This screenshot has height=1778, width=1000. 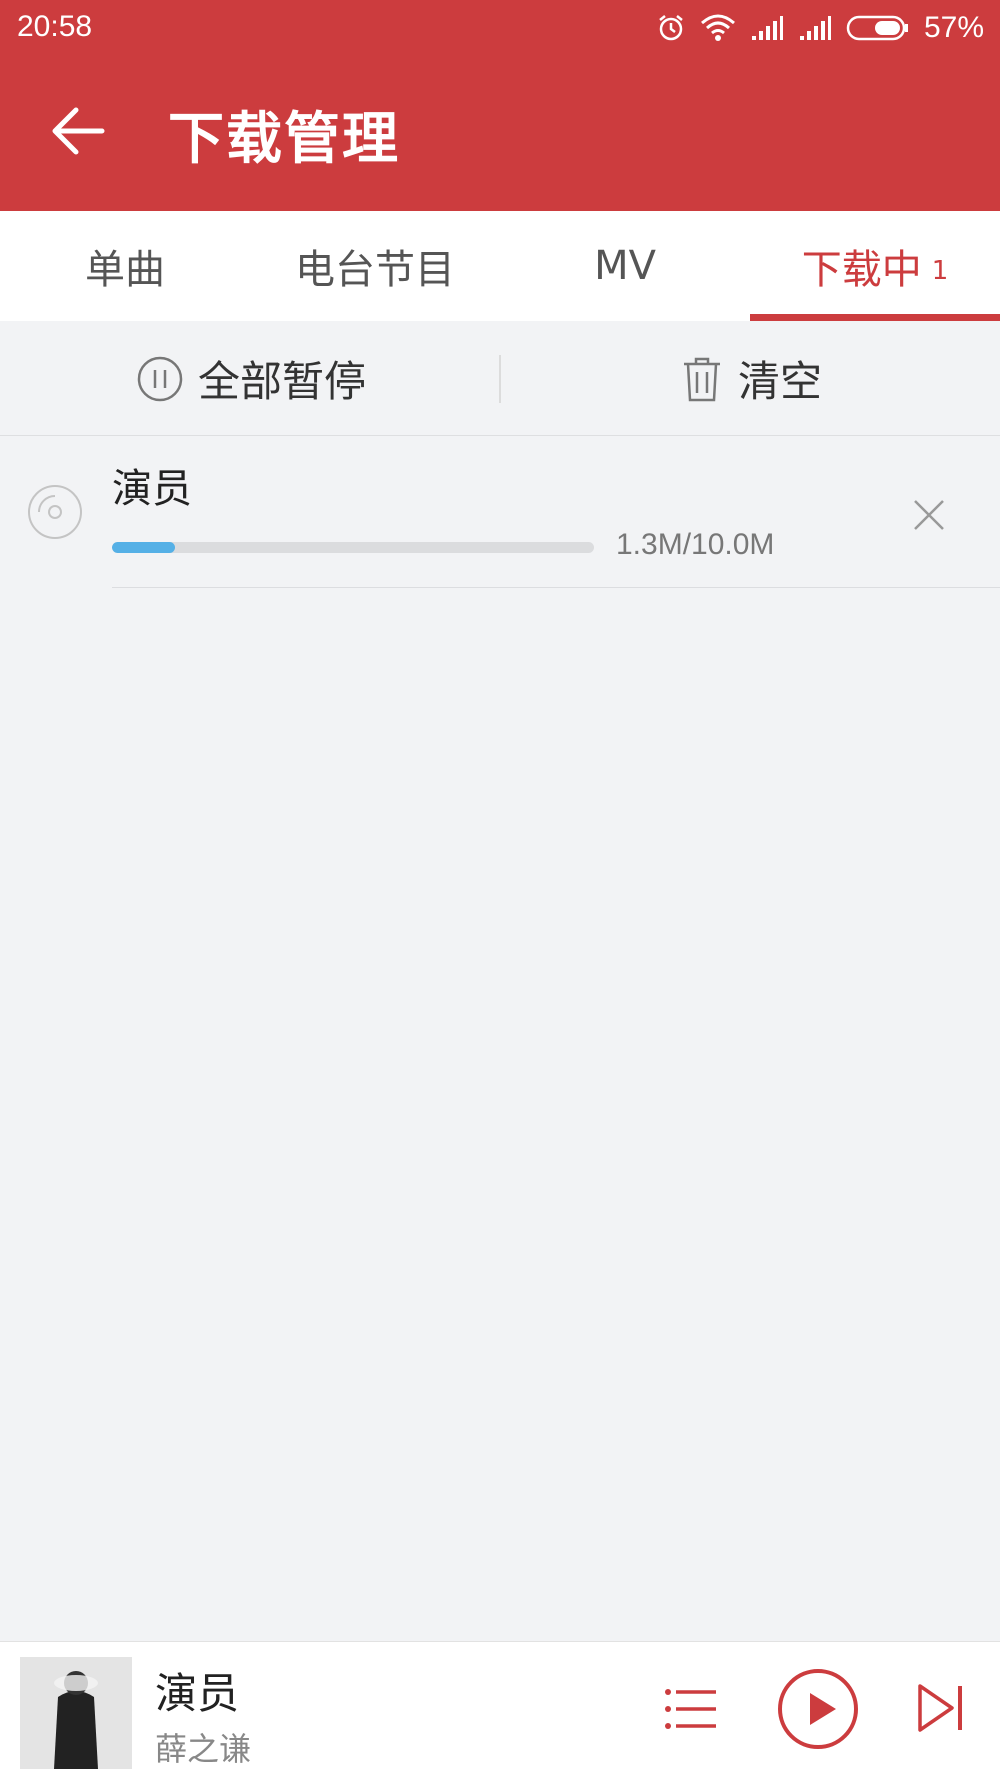 I want to click on tab-label: MV, so click(x=625, y=266).